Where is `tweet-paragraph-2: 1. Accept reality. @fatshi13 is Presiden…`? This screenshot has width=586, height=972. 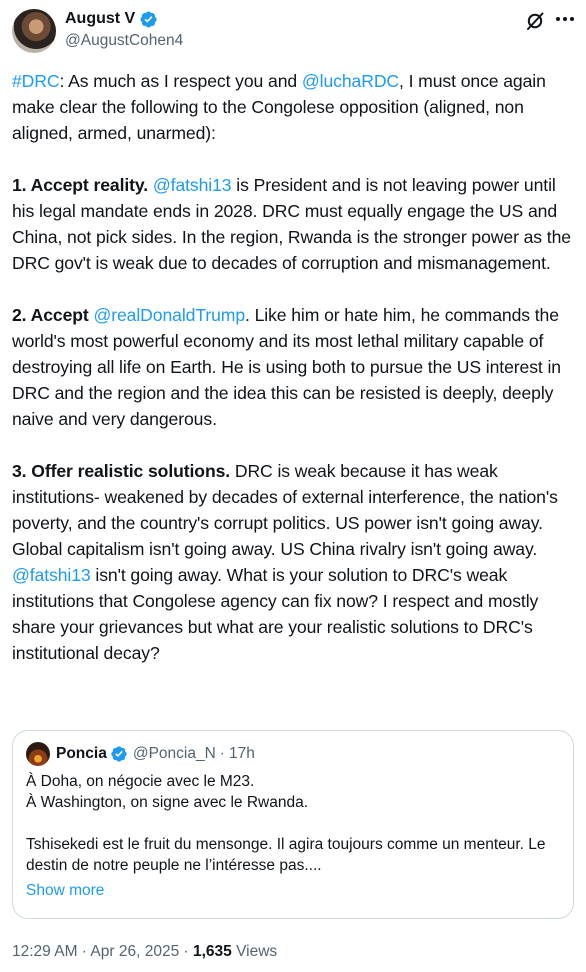
tweet-paragraph-2: 1. Accept reality. @fatshi13 is Presiden… is located at coordinates (294, 224).